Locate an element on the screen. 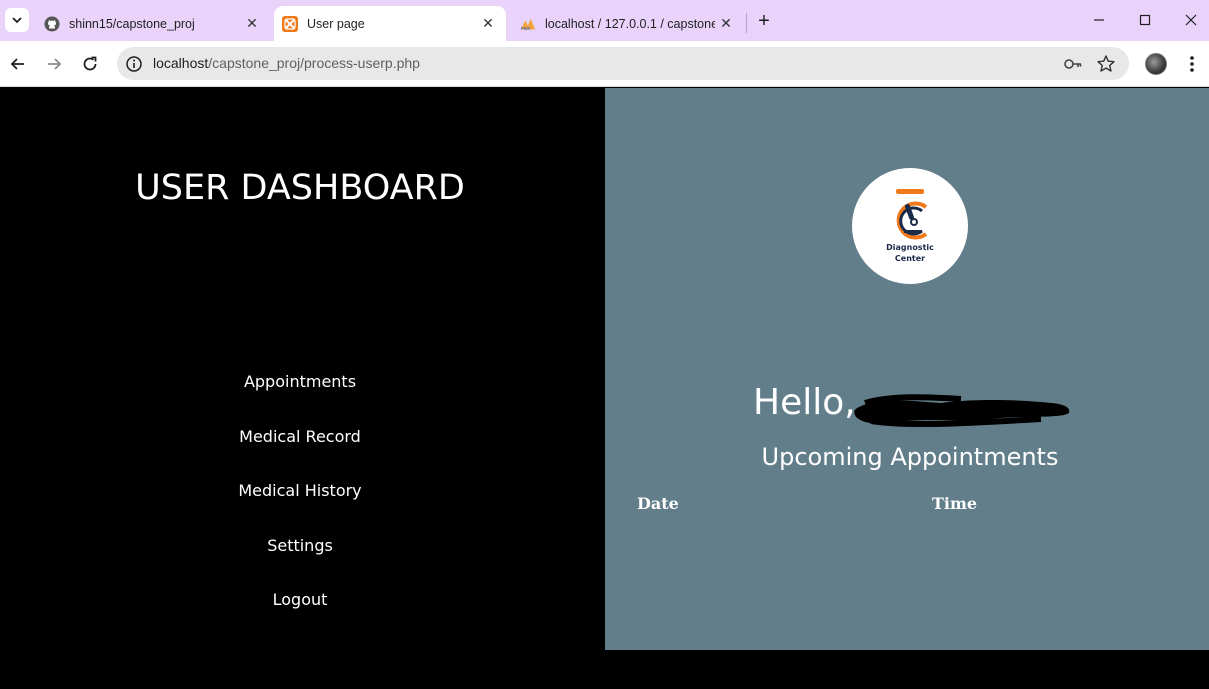  minimize-icon is located at coordinates (1099, 20).